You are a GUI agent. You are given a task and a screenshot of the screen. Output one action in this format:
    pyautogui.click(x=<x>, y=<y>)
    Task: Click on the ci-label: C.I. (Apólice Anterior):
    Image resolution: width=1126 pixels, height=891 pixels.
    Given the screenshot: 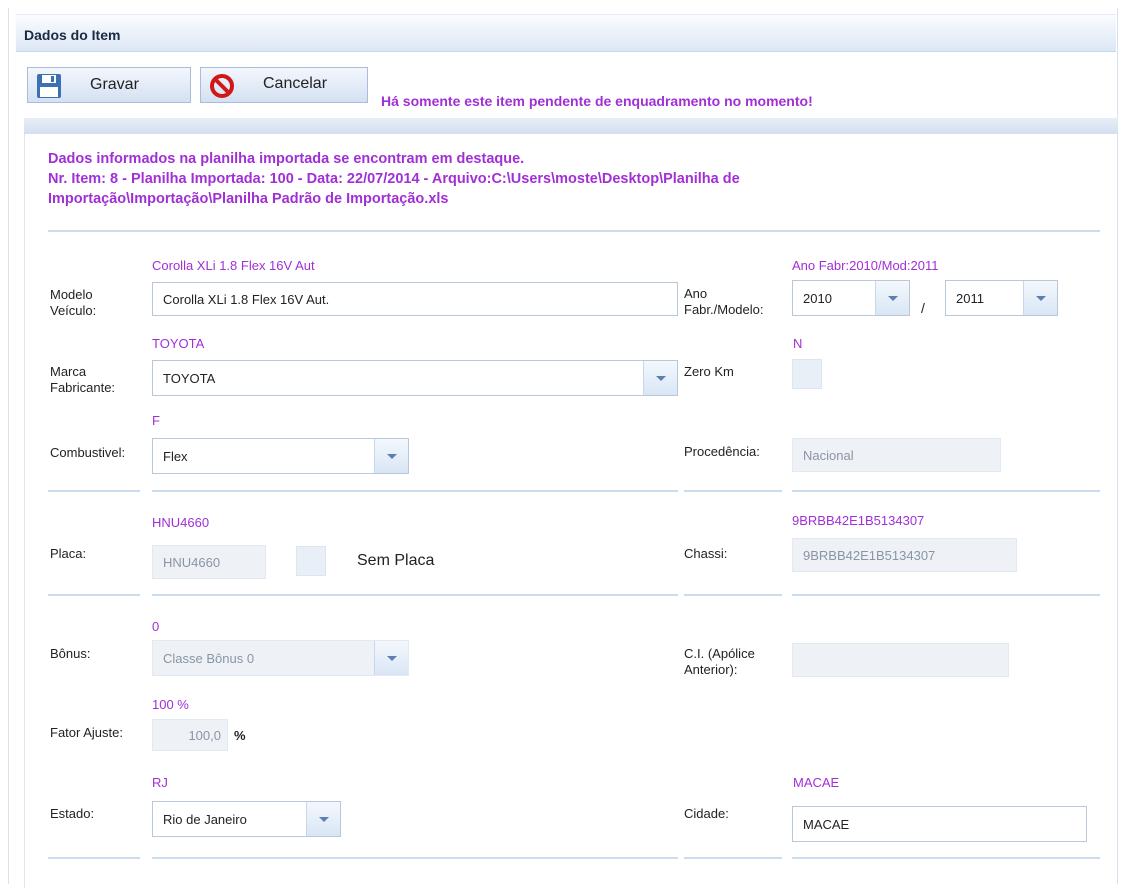 What is the action you would take?
    pyautogui.click(x=719, y=661)
    